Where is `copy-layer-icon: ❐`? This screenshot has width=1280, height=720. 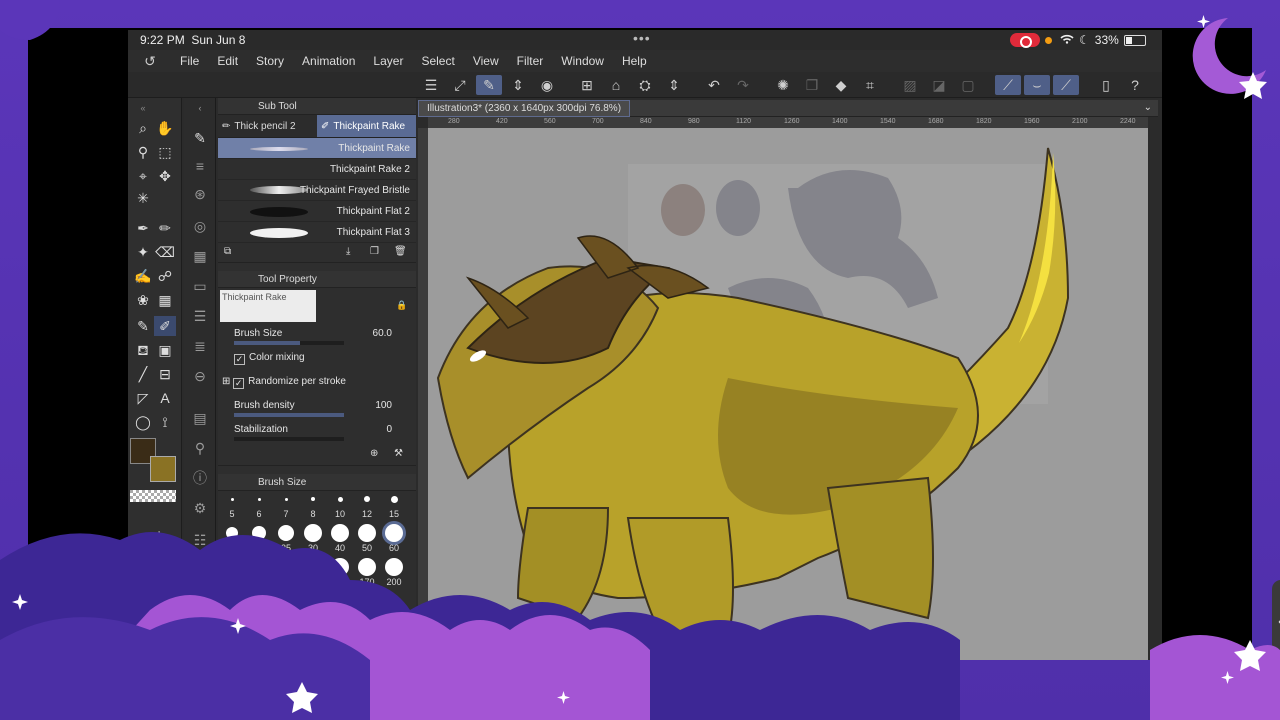 copy-layer-icon: ❐ is located at coordinates (812, 85).